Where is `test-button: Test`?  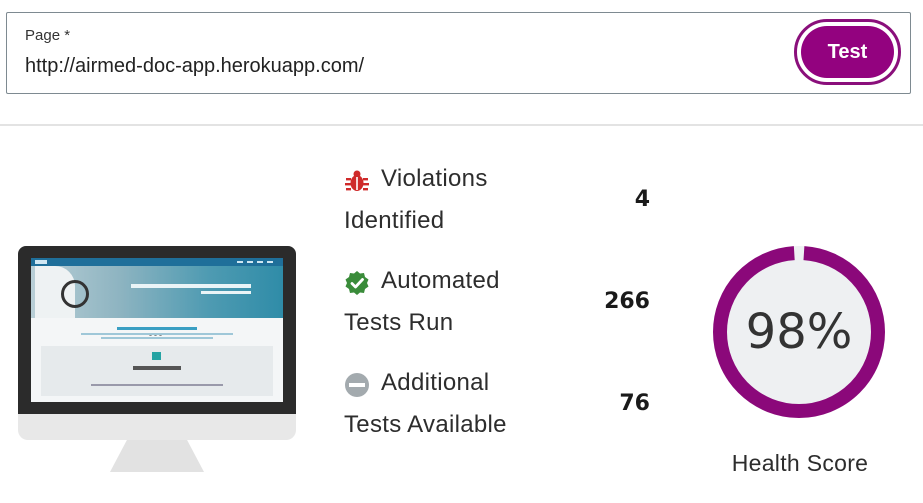 test-button: Test is located at coordinates (847, 52).